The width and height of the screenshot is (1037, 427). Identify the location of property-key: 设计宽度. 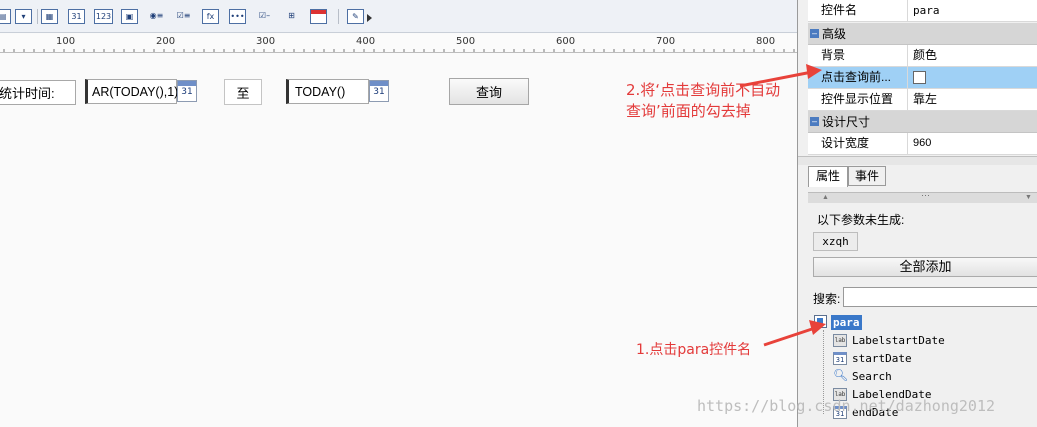
(858, 143).